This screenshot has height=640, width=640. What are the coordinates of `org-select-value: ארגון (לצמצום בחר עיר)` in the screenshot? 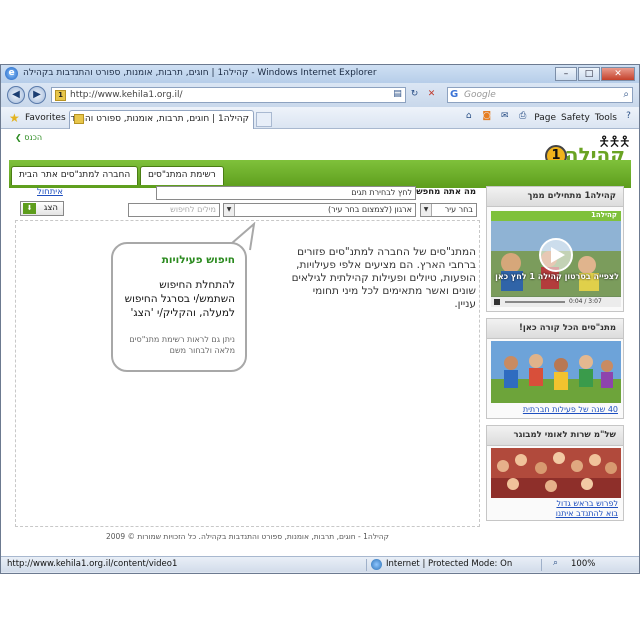 It's located at (369, 209).